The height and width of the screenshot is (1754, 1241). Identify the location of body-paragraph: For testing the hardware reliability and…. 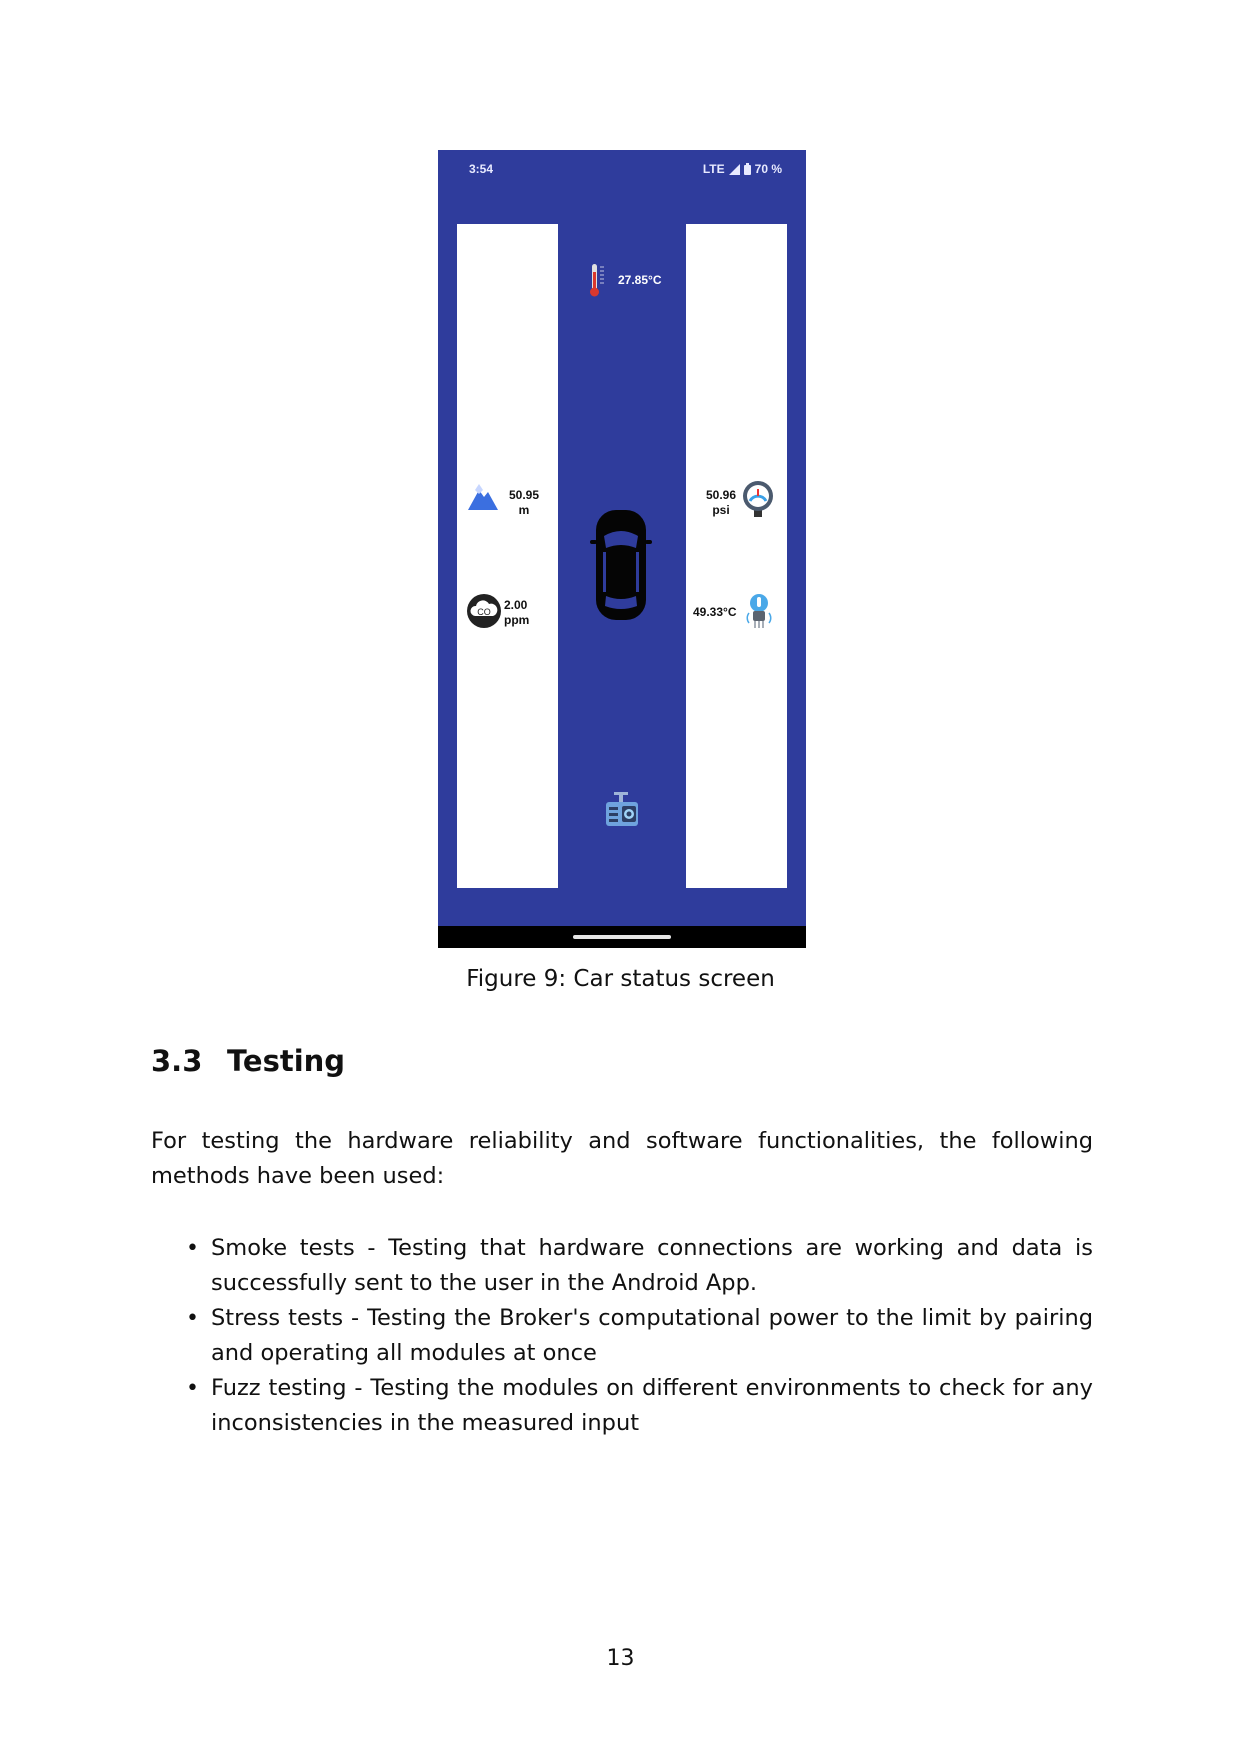
(622, 1158).